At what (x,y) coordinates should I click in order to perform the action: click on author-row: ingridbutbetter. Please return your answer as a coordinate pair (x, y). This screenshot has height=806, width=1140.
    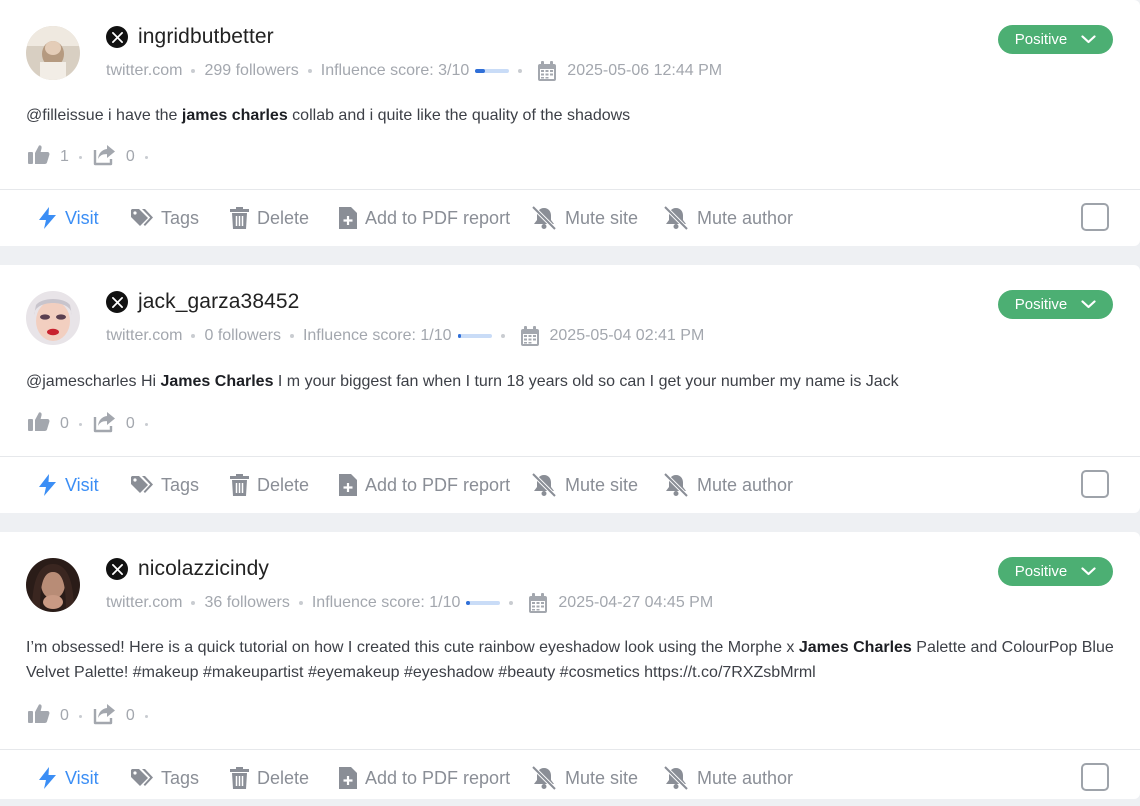
    Looking at the image, I should click on (190, 37).